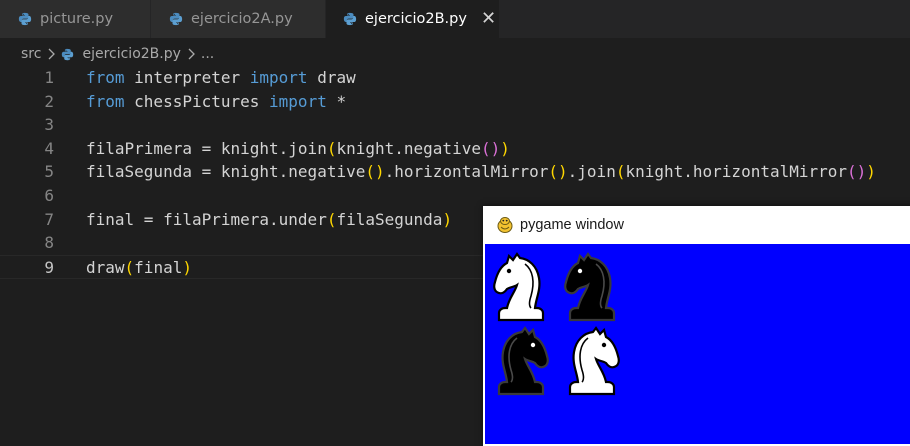 Image resolution: width=910 pixels, height=446 pixels. Describe the element at coordinates (455, 196) in the screenshot. I see `code-line: 6` at that location.